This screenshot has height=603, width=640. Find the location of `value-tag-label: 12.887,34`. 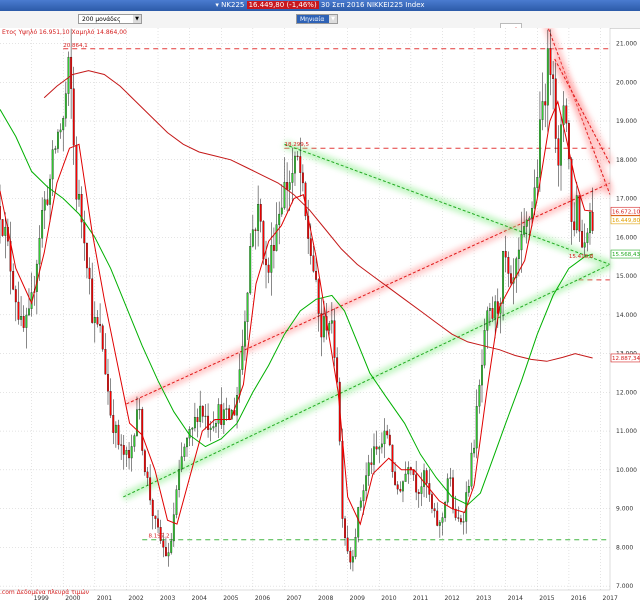

value-tag-label: 12.887,34 is located at coordinates (626, 359).